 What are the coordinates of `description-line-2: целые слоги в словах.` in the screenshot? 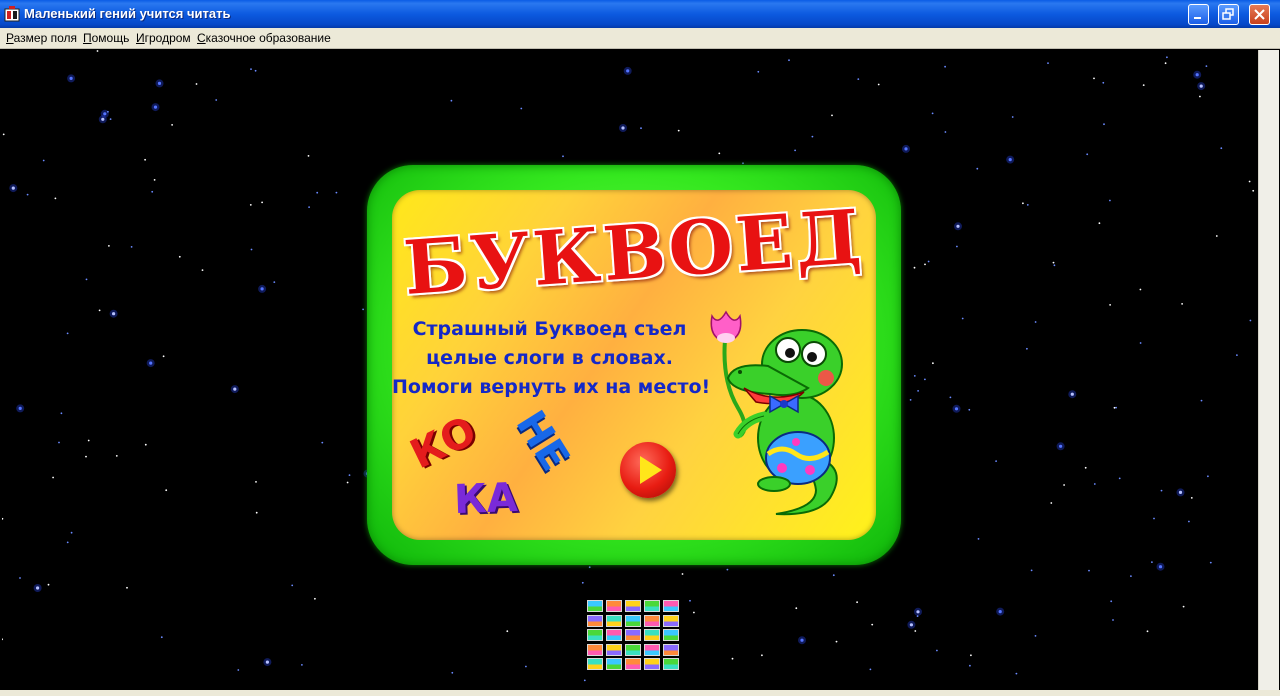 It's located at (549, 358).